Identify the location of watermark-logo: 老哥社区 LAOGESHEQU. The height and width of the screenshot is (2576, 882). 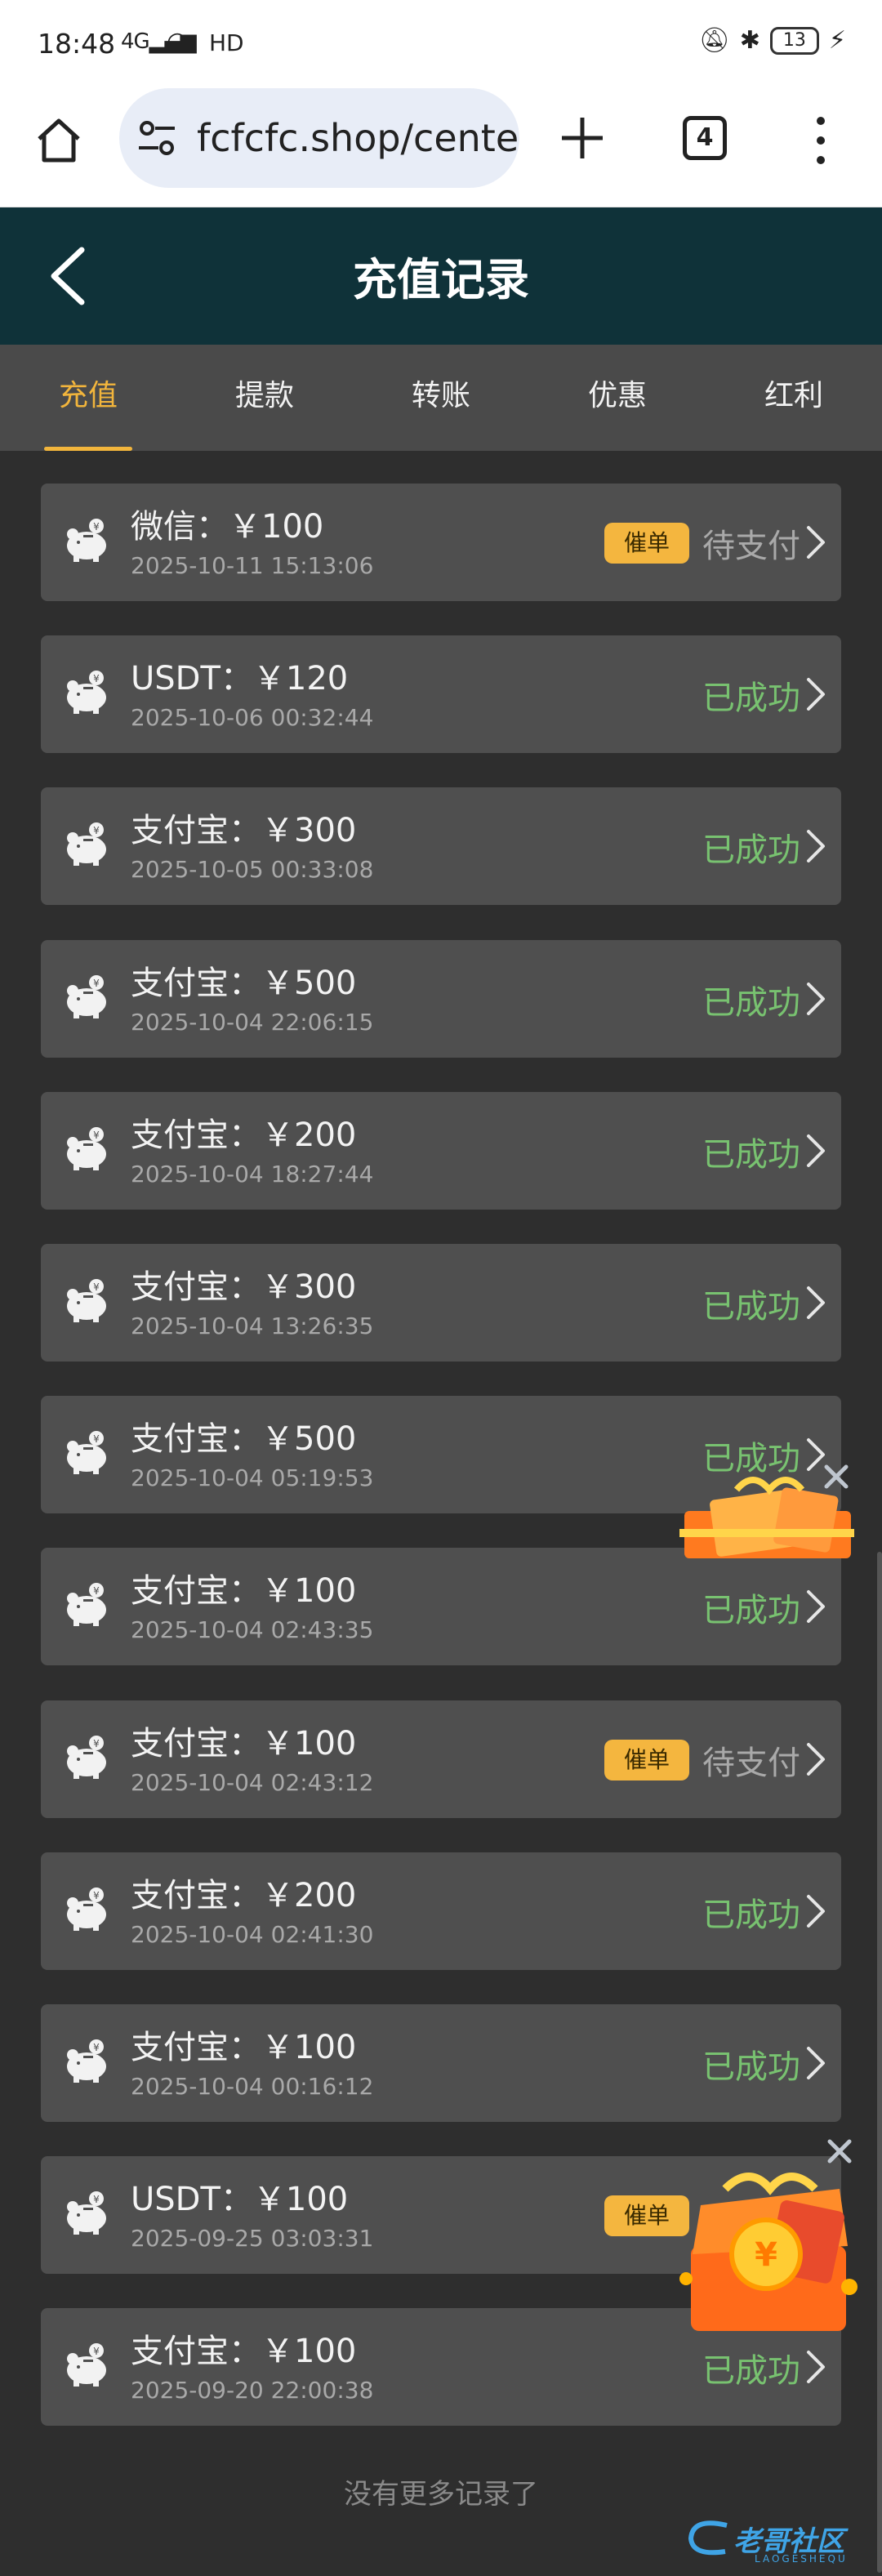
(778, 2542).